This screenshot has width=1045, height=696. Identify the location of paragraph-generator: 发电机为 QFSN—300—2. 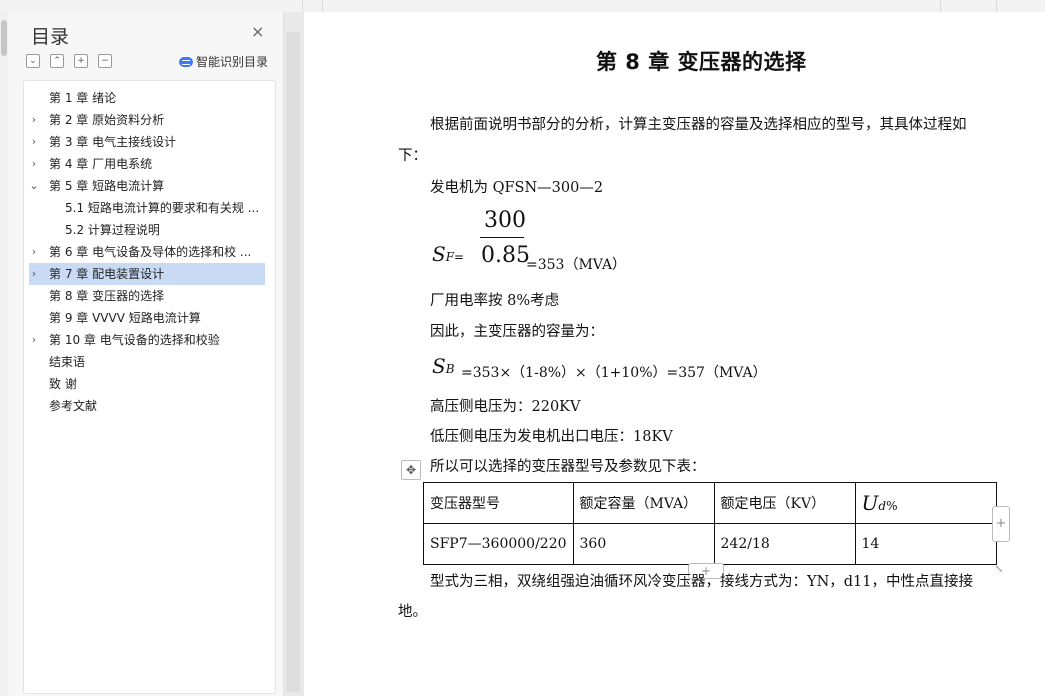
(517, 188).